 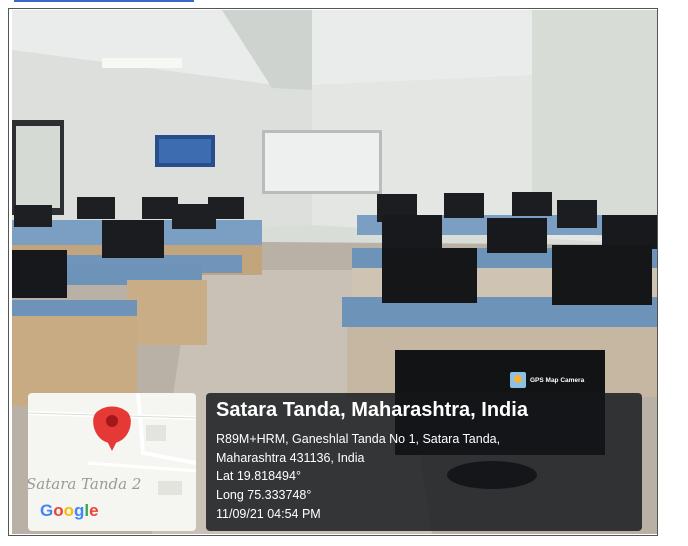 I want to click on gps-map-camera-badge: GPS Map Camera, so click(x=547, y=380).